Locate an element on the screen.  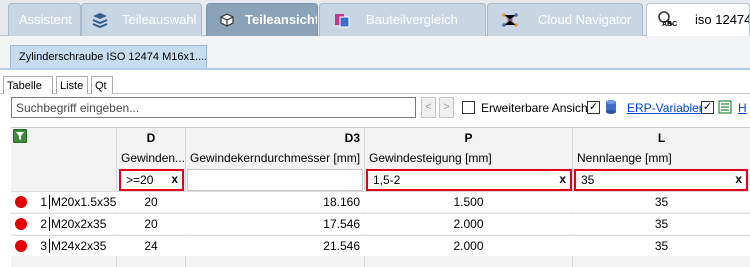
tab-liste: Liste is located at coordinates (72, 85).